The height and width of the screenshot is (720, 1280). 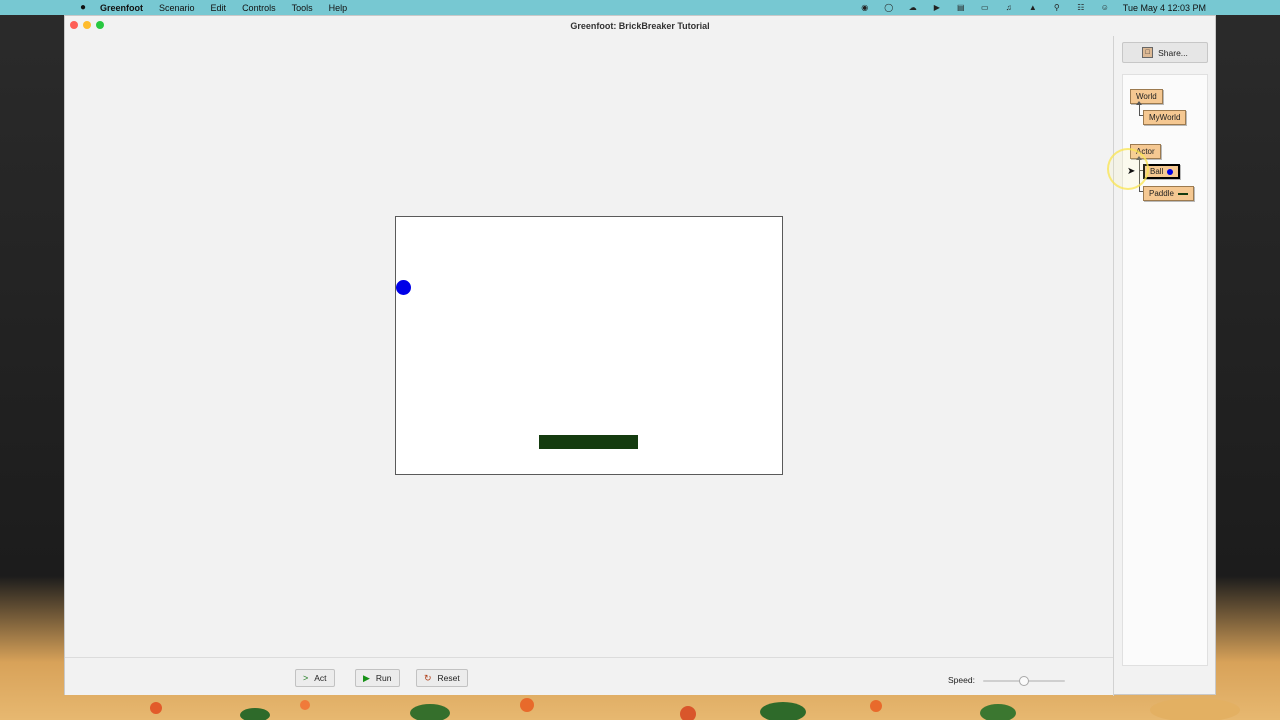 I want to click on run-button: ▶ Run, so click(x=377, y=678).